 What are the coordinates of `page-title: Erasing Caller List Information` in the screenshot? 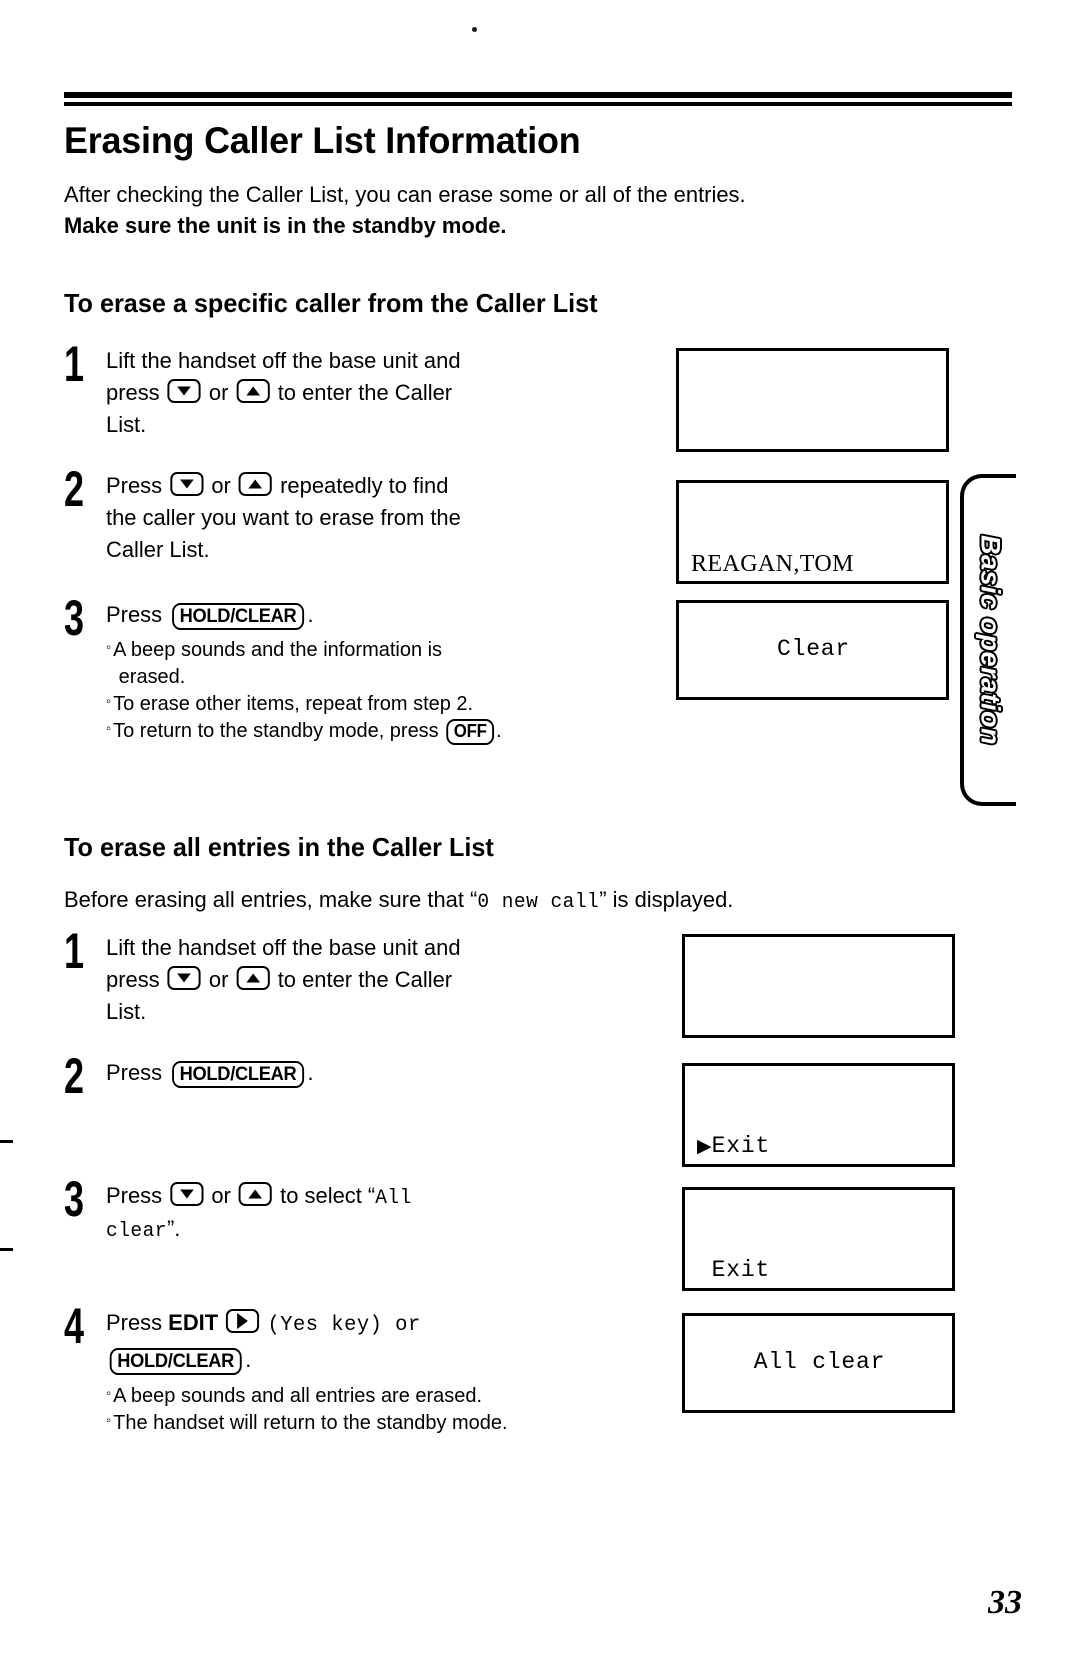 It's located at (322, 140).